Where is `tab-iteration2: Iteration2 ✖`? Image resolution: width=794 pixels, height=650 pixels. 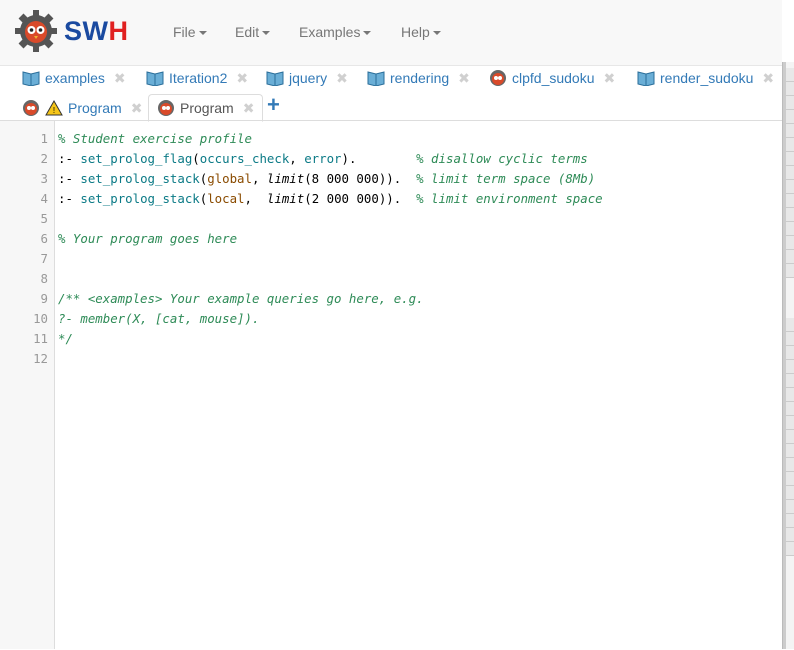 tab-iteration2: Iteration2 ✖ is located at coordinates (197, 78).